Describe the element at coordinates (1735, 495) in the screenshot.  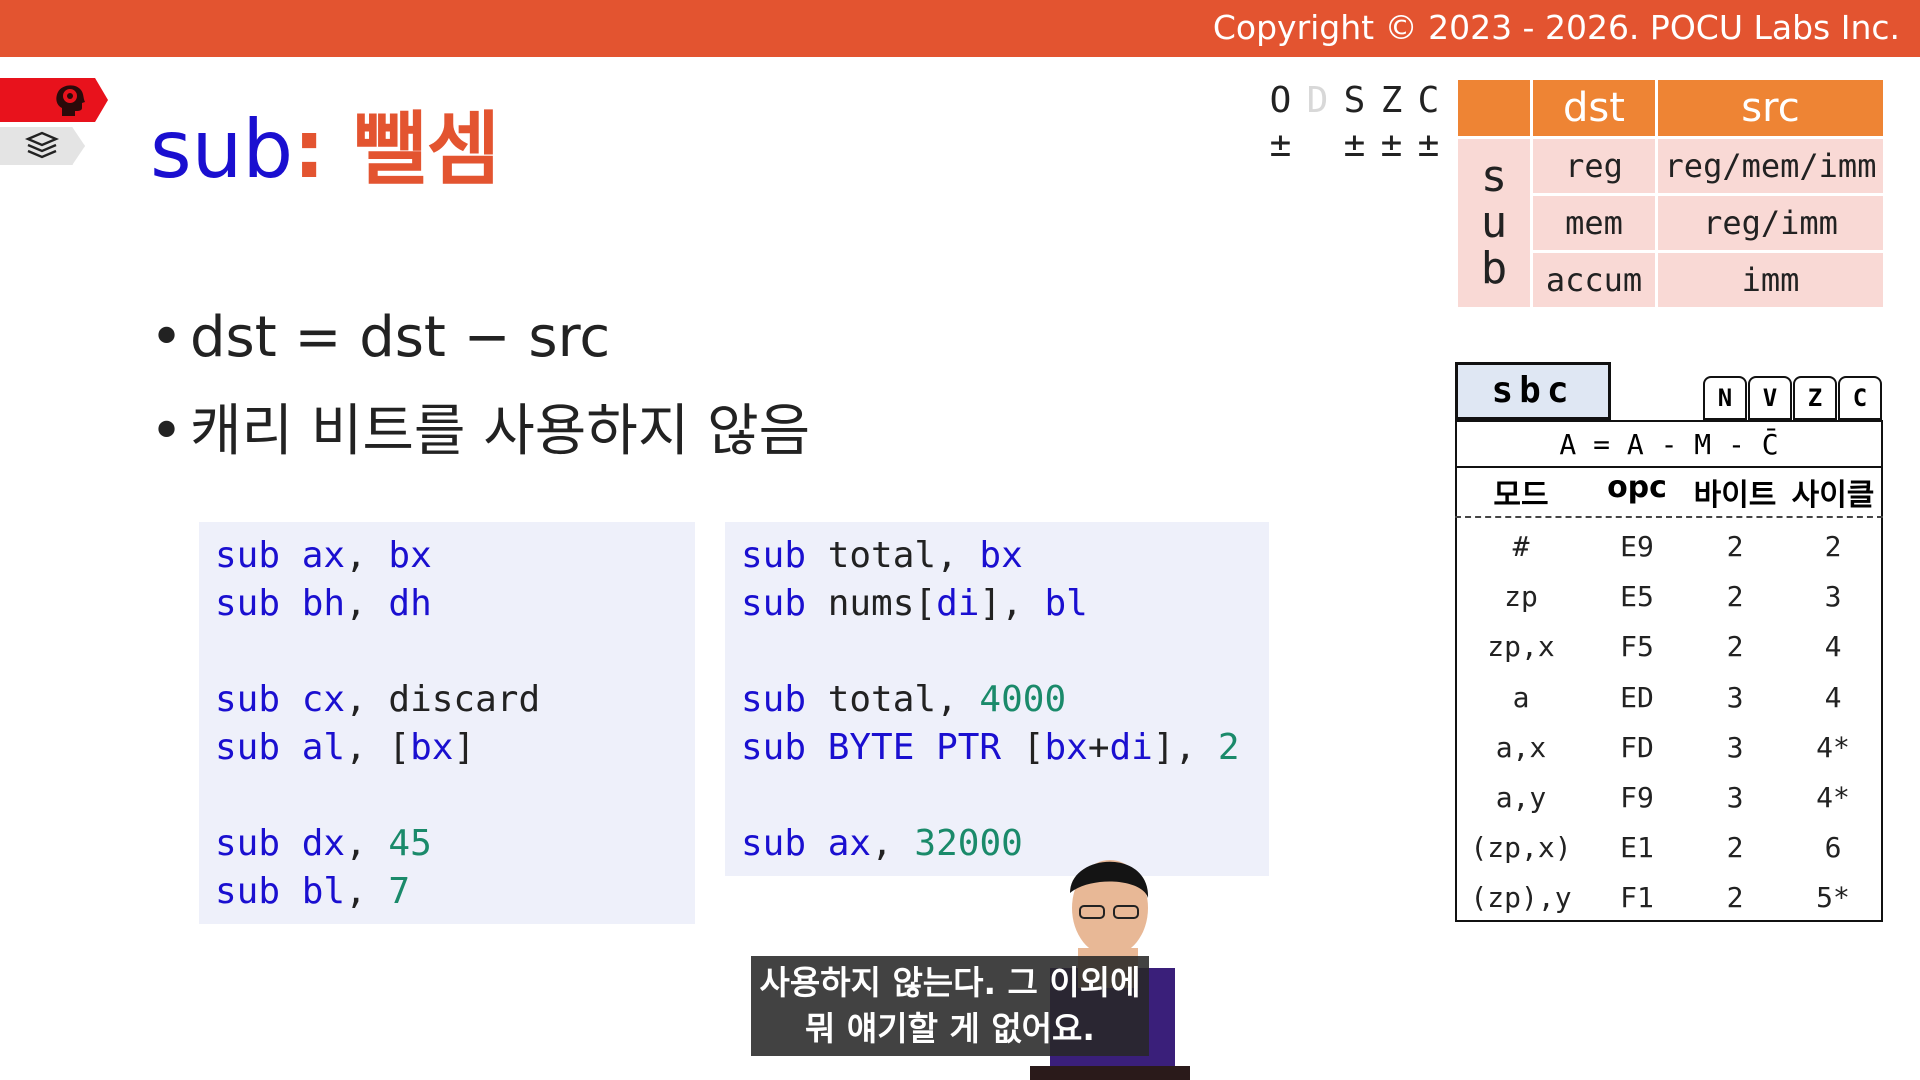
I see `column-header: 바이트` at that location.